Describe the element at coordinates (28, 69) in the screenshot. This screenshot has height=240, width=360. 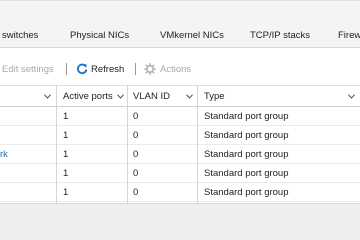
I see `edit-settings-button: Edit settings` at that location.